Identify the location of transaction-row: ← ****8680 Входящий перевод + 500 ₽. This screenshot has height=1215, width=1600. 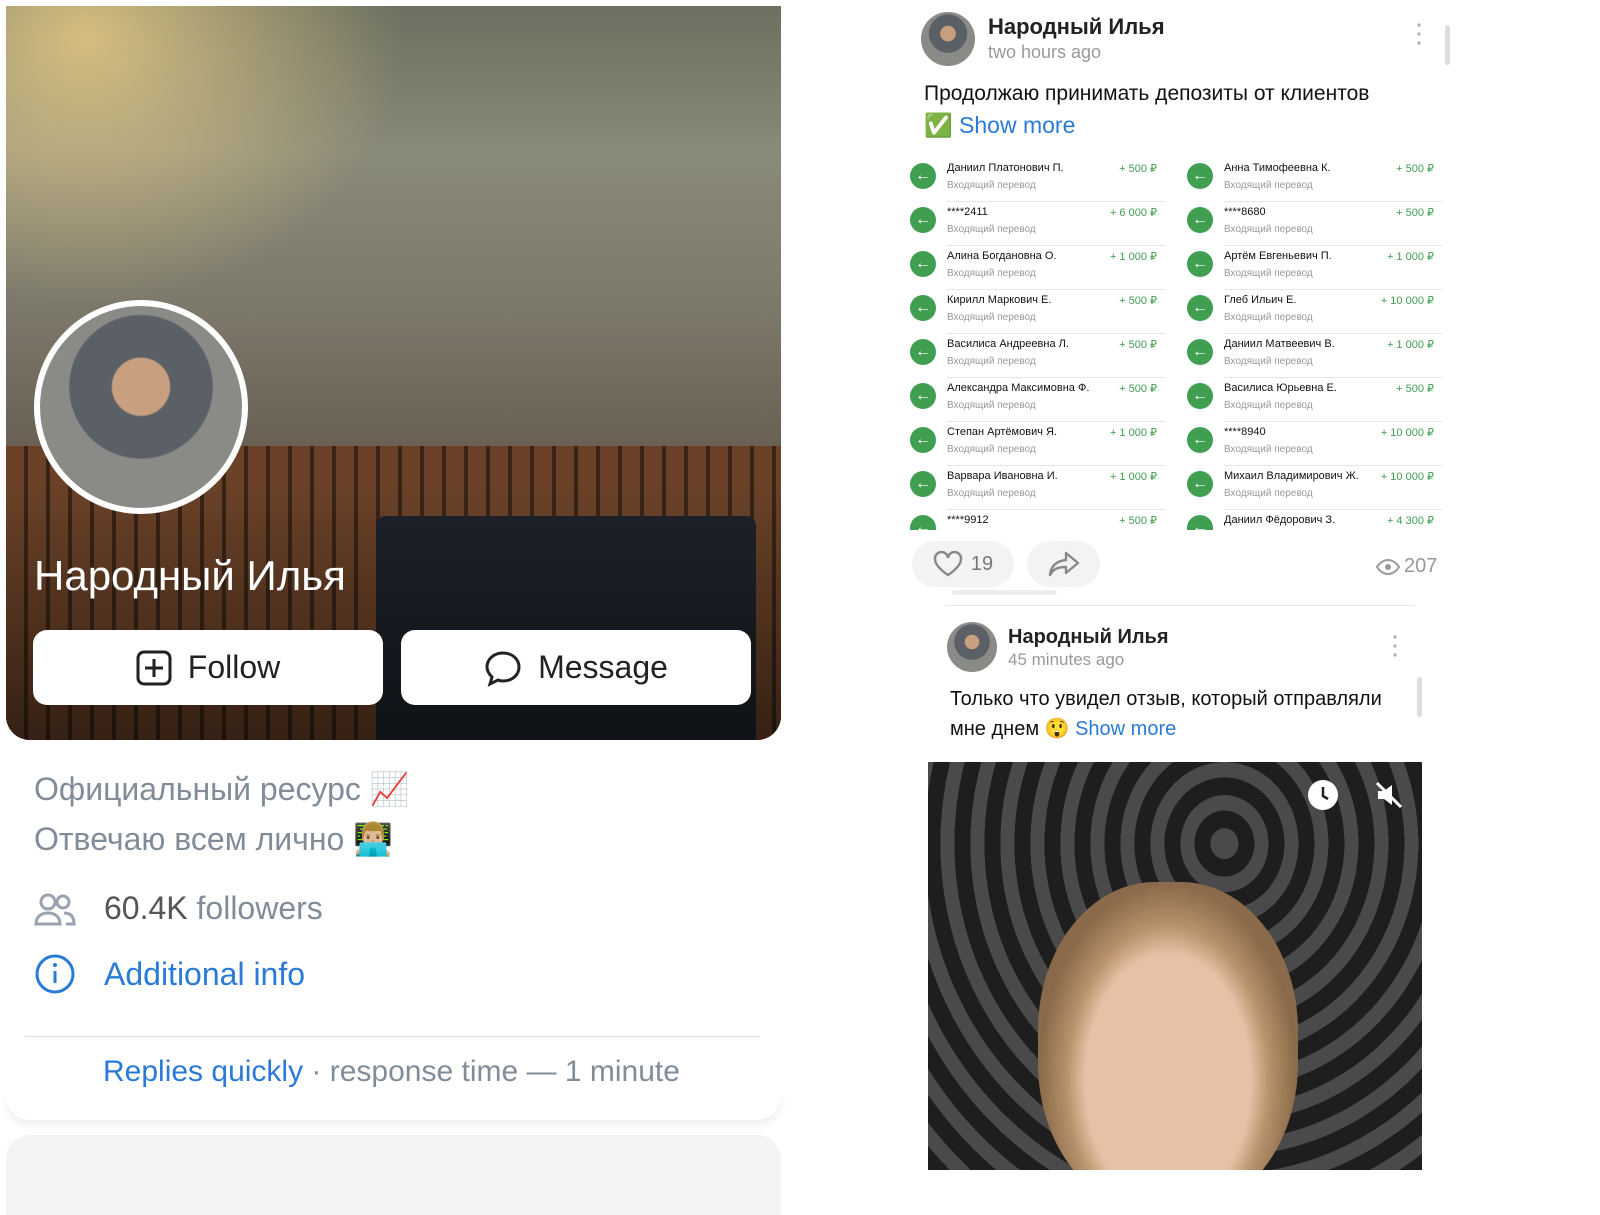
(1316, 224).